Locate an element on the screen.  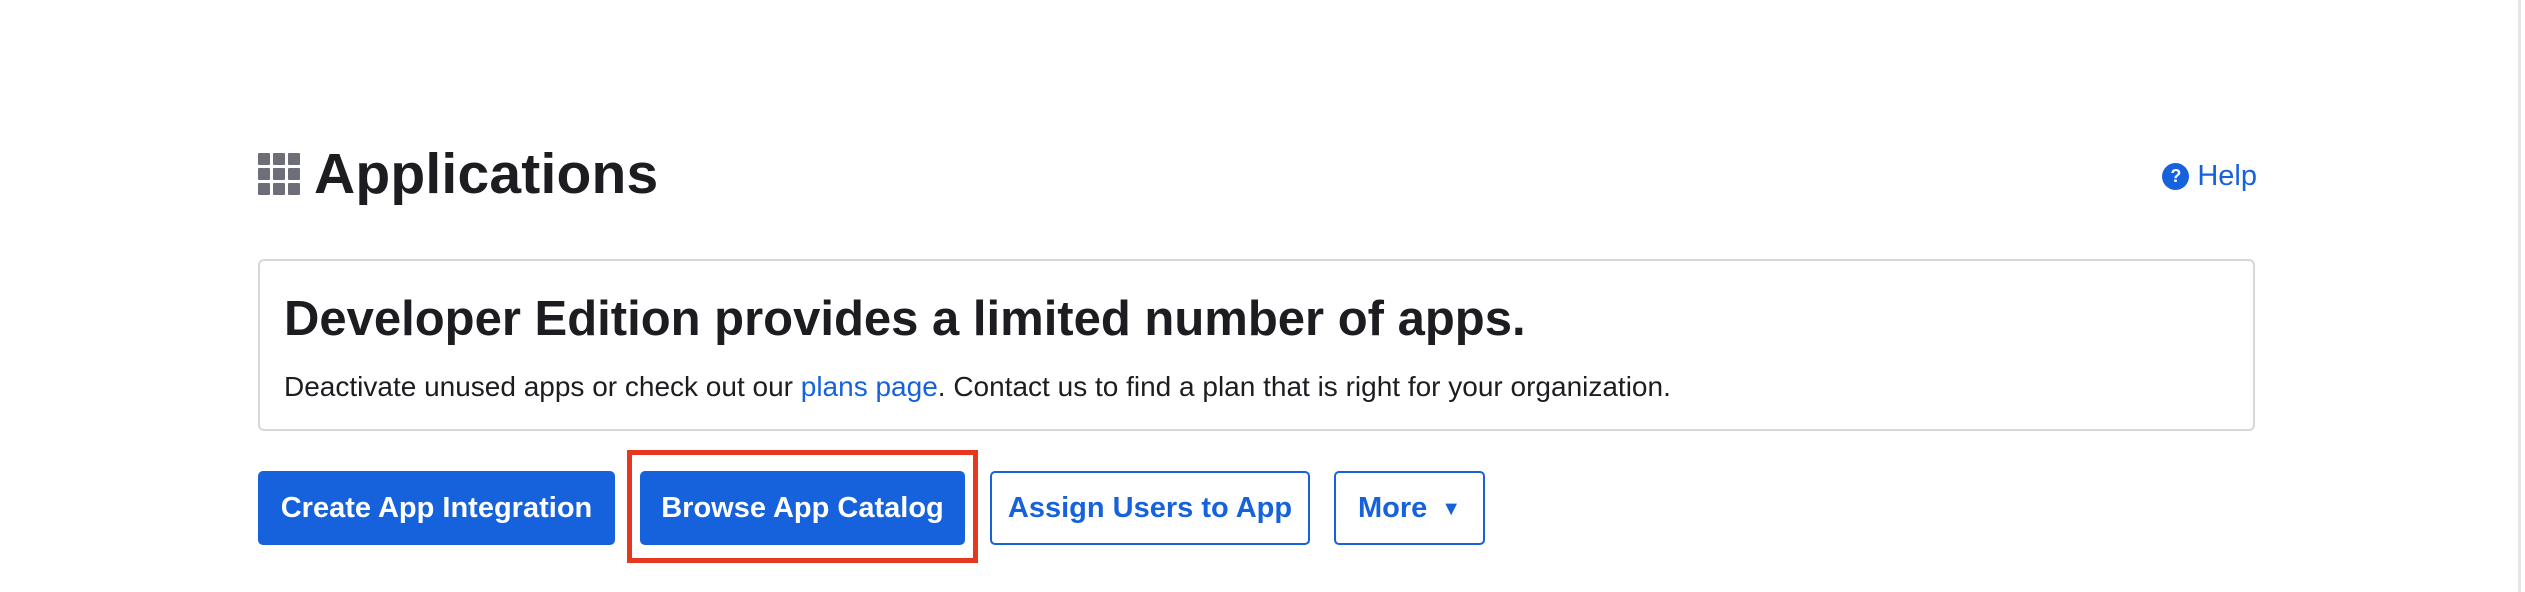
scrollbar-edge is located at coordinates (2519, 296).